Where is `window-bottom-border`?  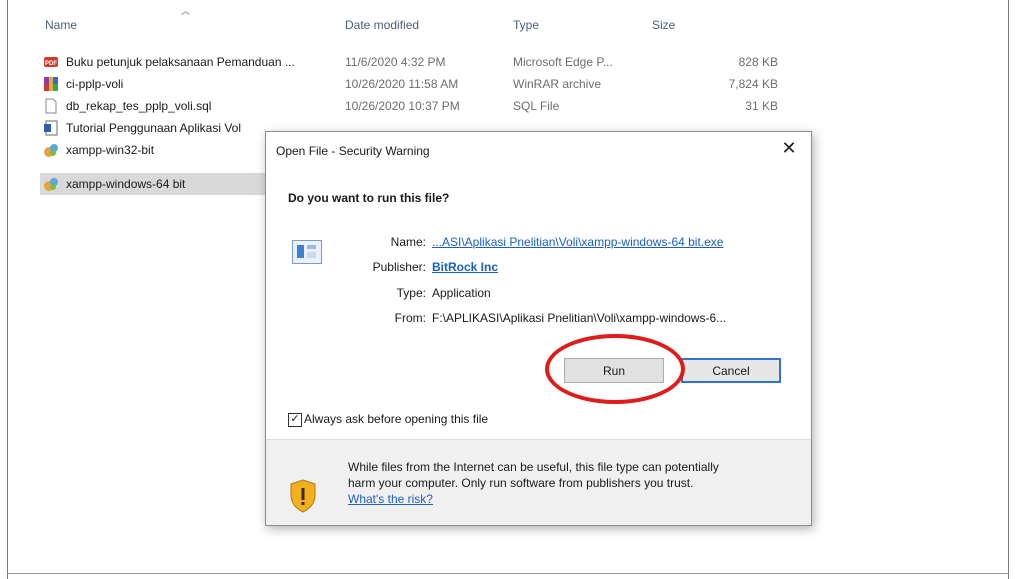
window-bottom-border is located at coordinates (508, 573).